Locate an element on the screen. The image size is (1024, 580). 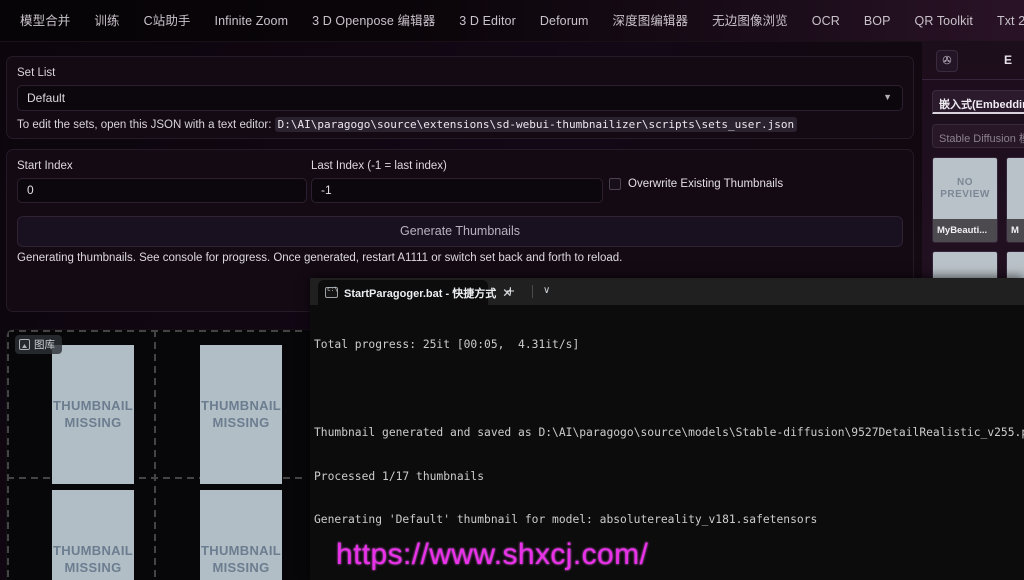
watermark-url: https://www.shxcj.com/ is located at coordinates (492, 554).